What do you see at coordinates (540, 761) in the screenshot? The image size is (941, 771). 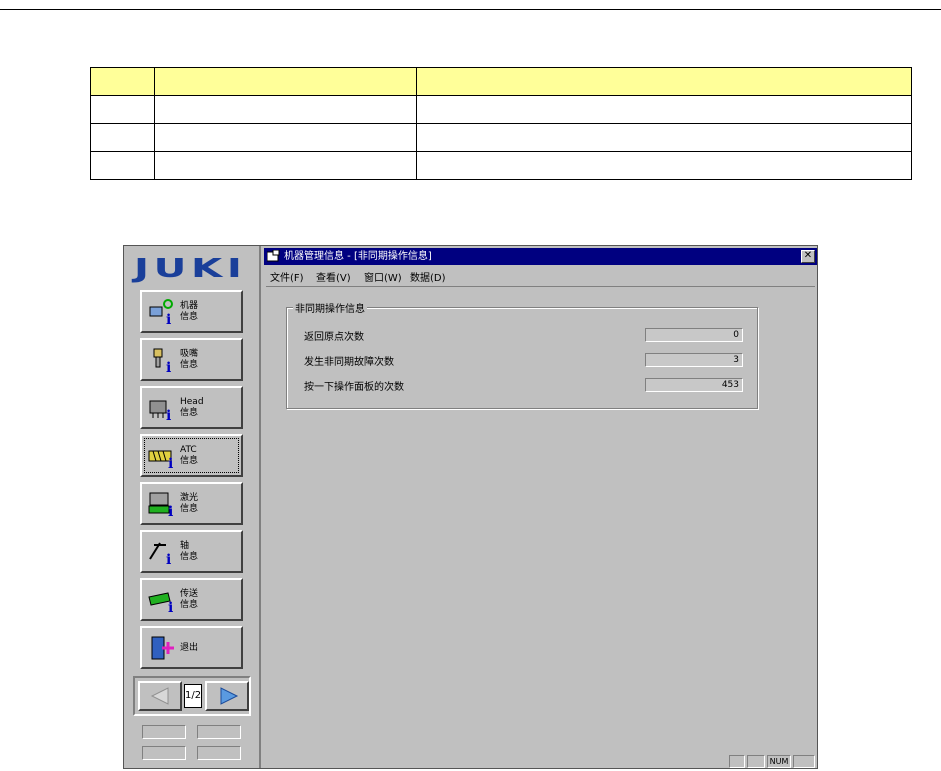 I see `status-bar: NUM` at bounding box center [540, 761].